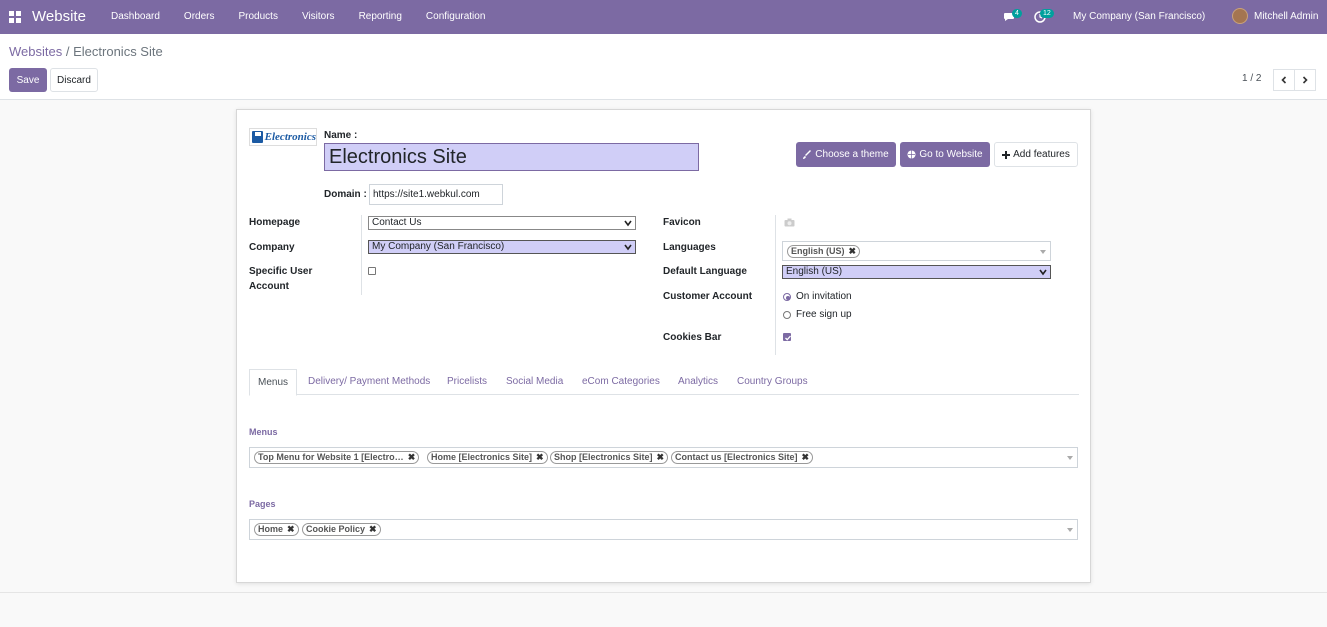 Image resolution: width=1327 pixels, height=627 pixels. What do you see at coordinates (775, 285) in the screenshot?
I see `right-column-divider` at bounding box center [775, 285].